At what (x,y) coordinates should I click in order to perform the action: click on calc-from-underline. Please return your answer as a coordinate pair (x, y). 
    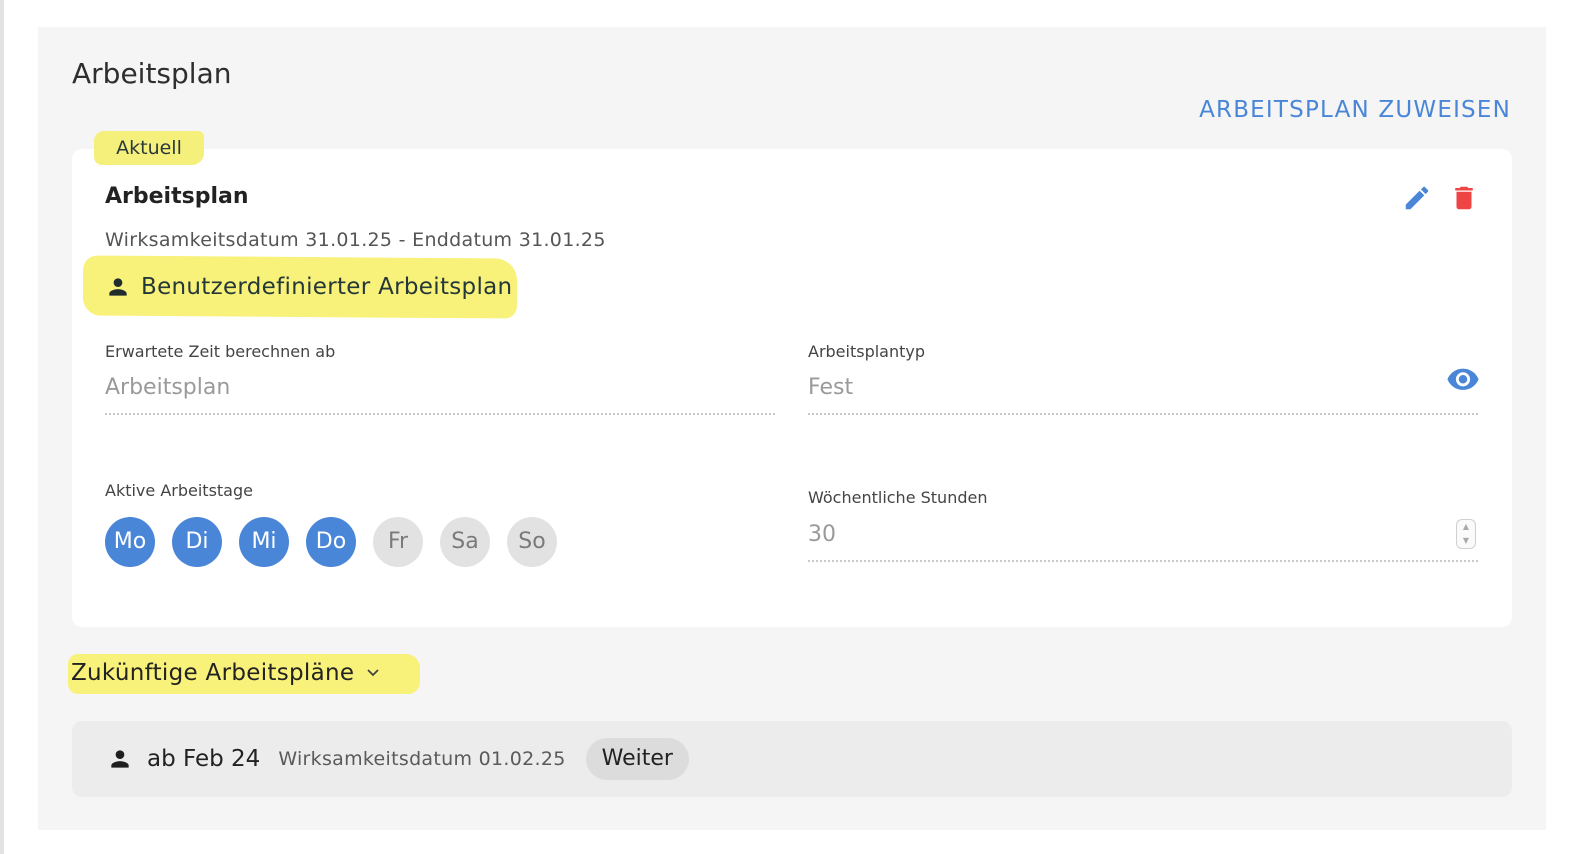
    Looking at the image, I should click on (440, 414).